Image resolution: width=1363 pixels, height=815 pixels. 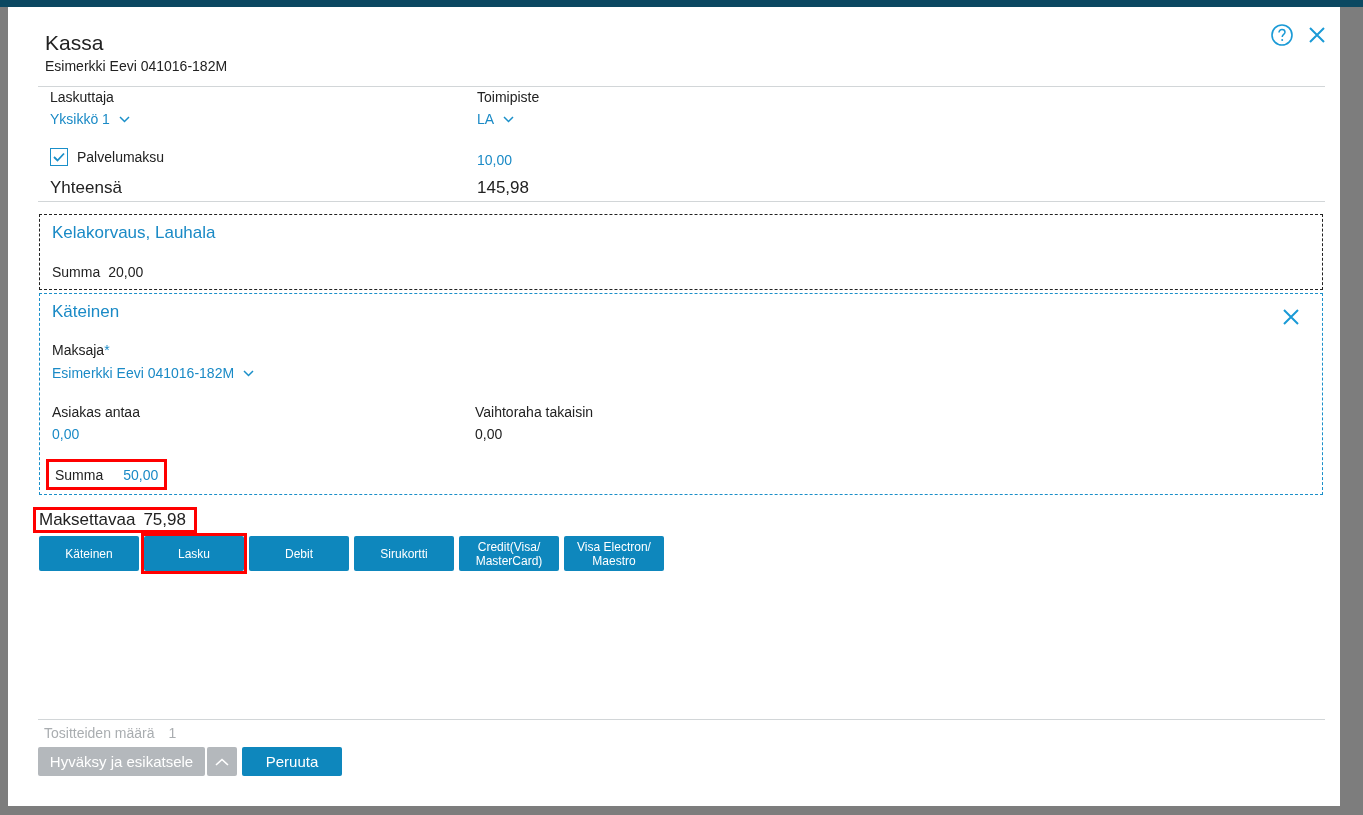 I want to click on payment-method-button: Credit(Visa/ MasterCard), so click(x=509, y=553).